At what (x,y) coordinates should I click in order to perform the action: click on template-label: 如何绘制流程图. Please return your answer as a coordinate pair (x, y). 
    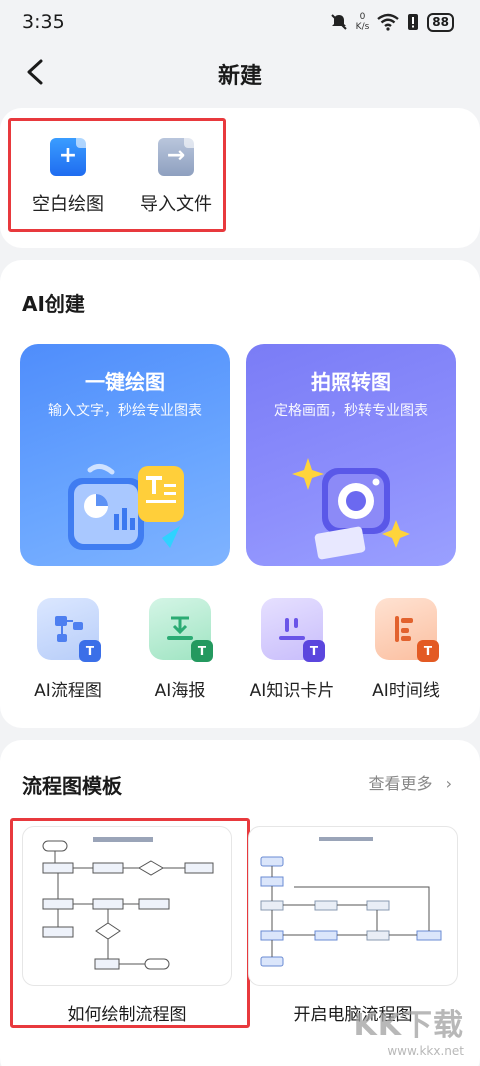
    Looking at the image, I should click on (127, 1012).